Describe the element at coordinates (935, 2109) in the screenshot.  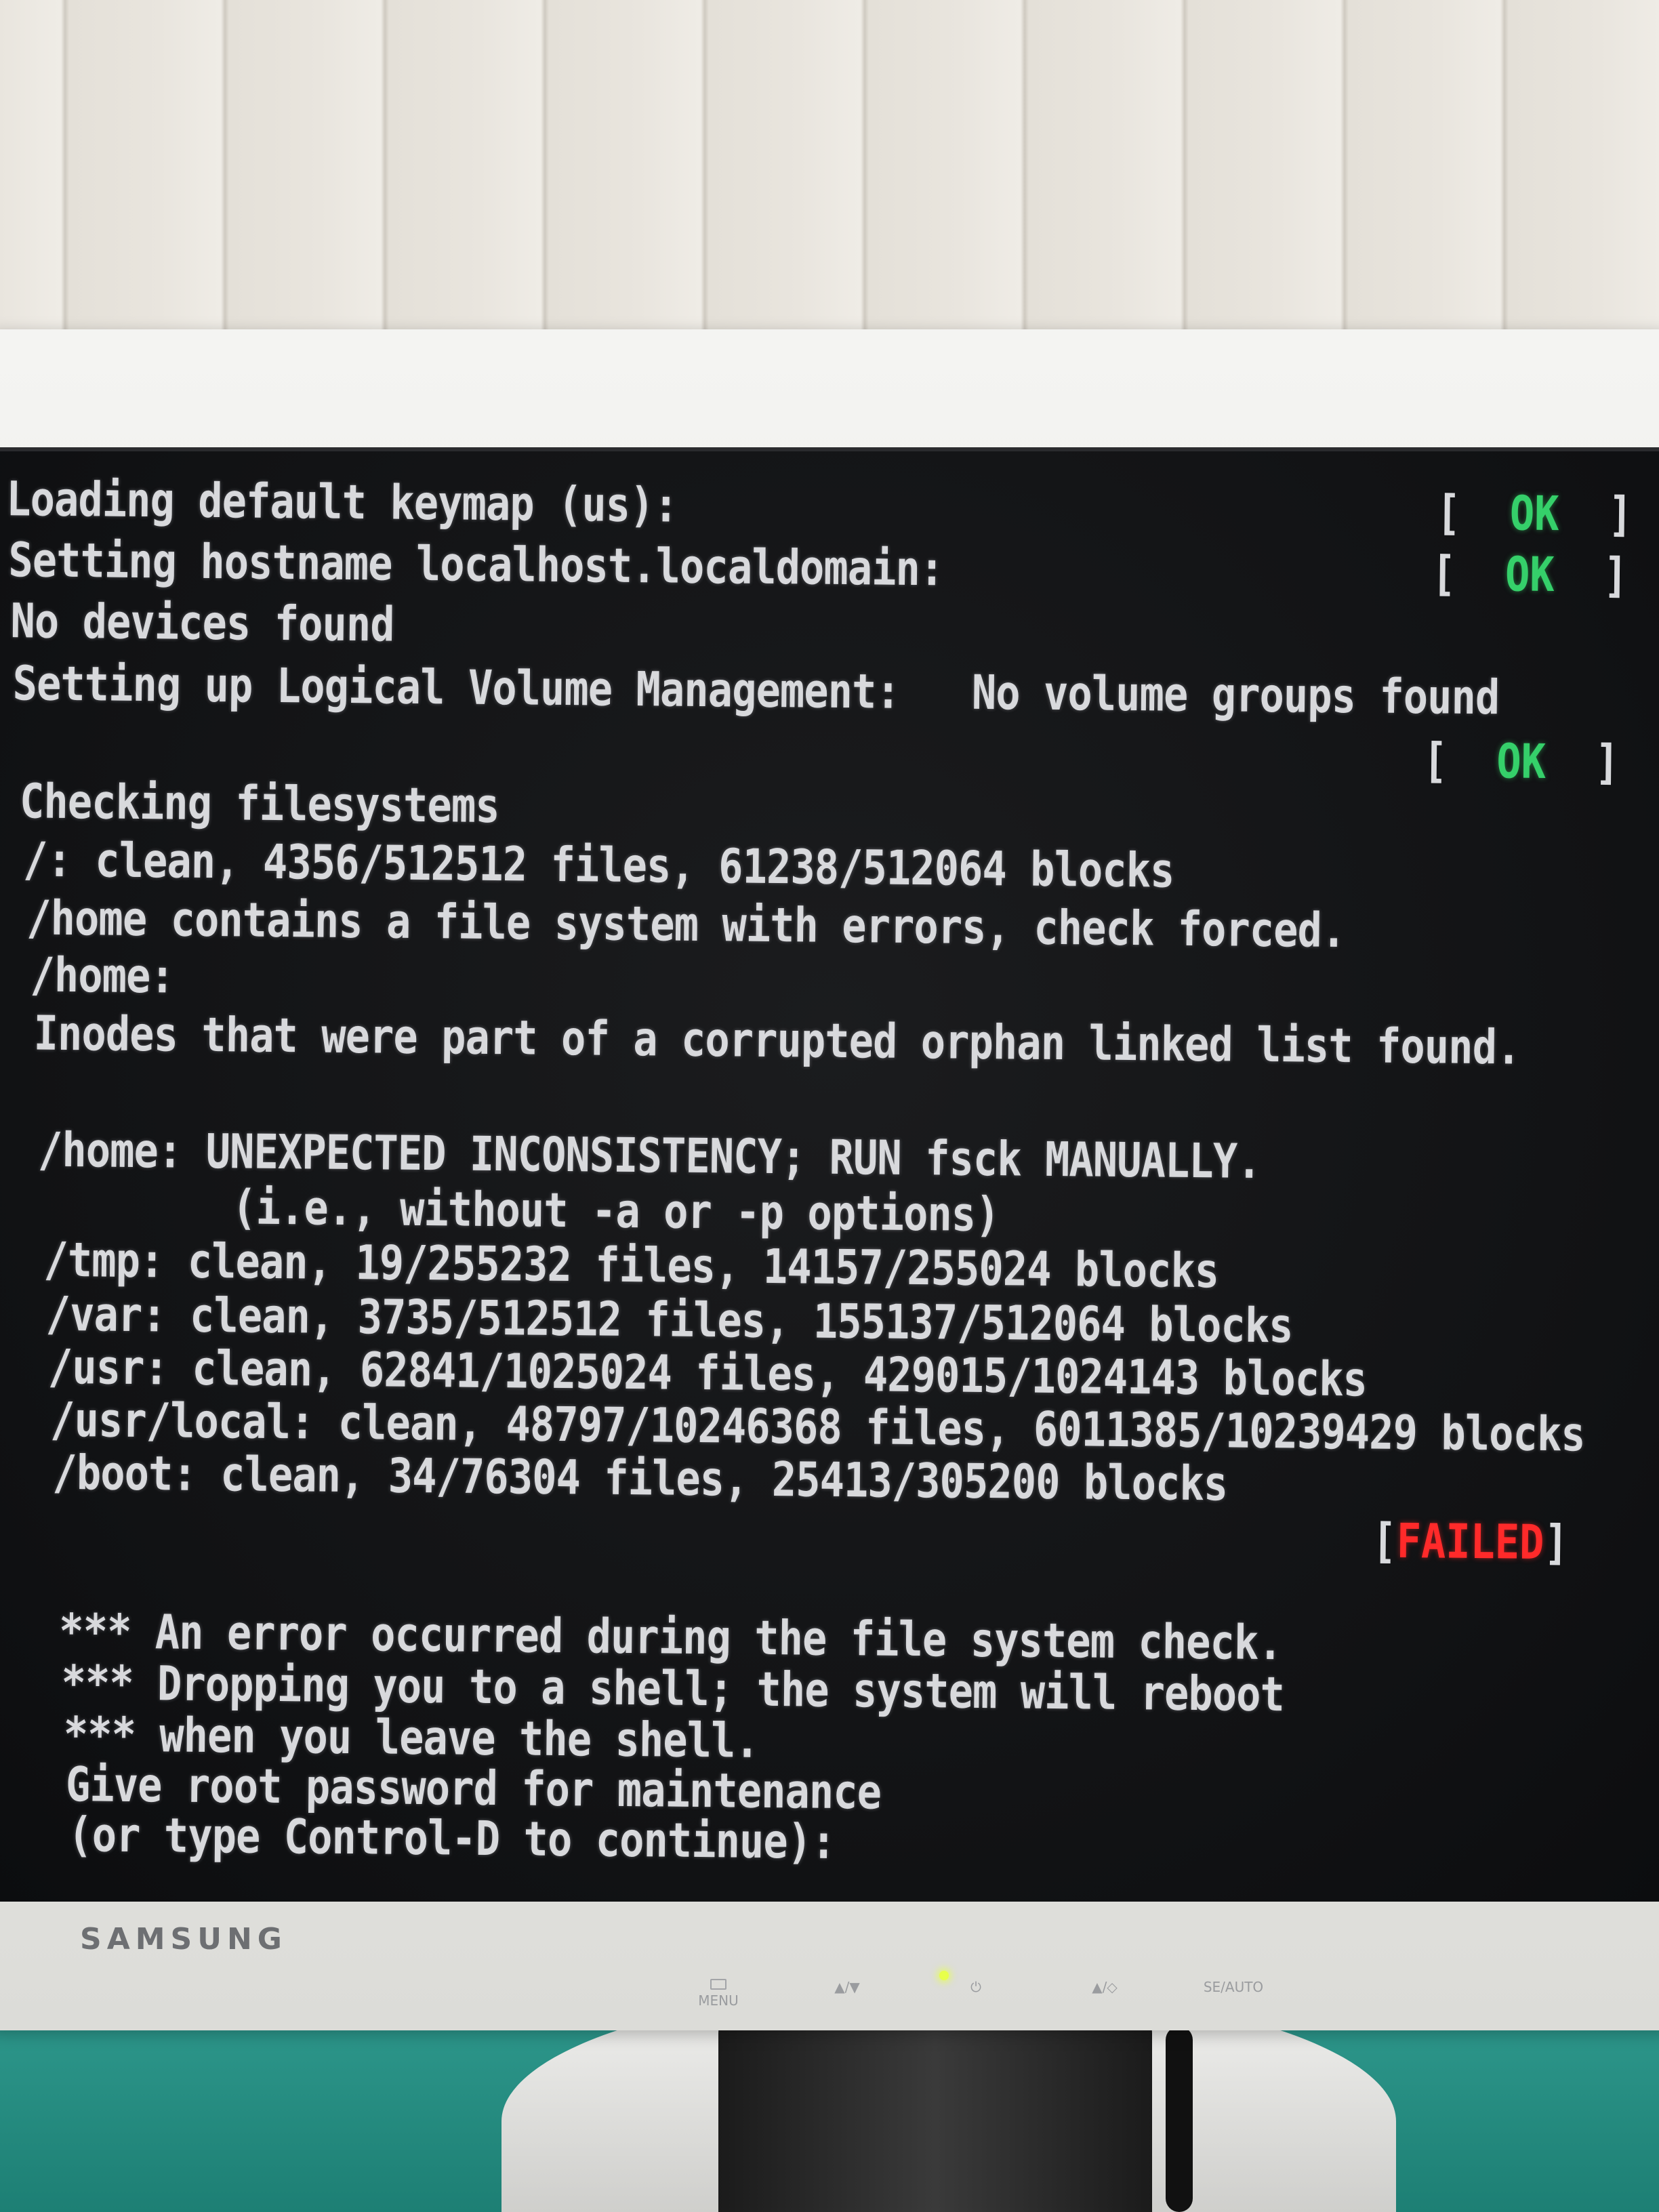
I see `monitor-stand-neck` at that location.